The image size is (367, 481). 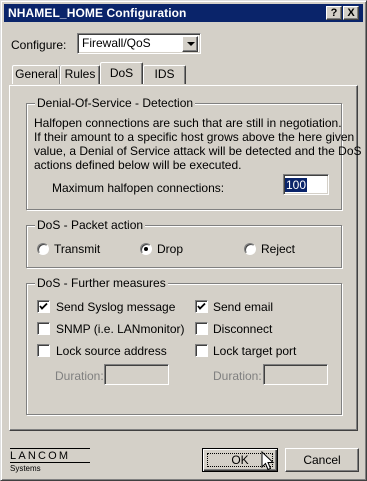 I want to click on send-email-label: Send email, so click(x=243, y=307).